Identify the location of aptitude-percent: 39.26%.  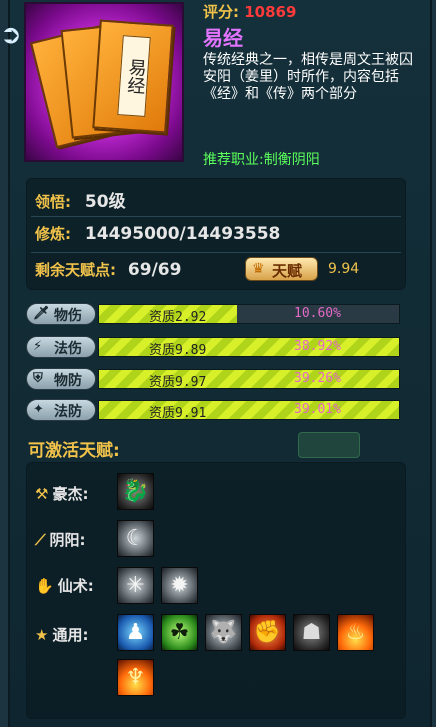
(317, 378).